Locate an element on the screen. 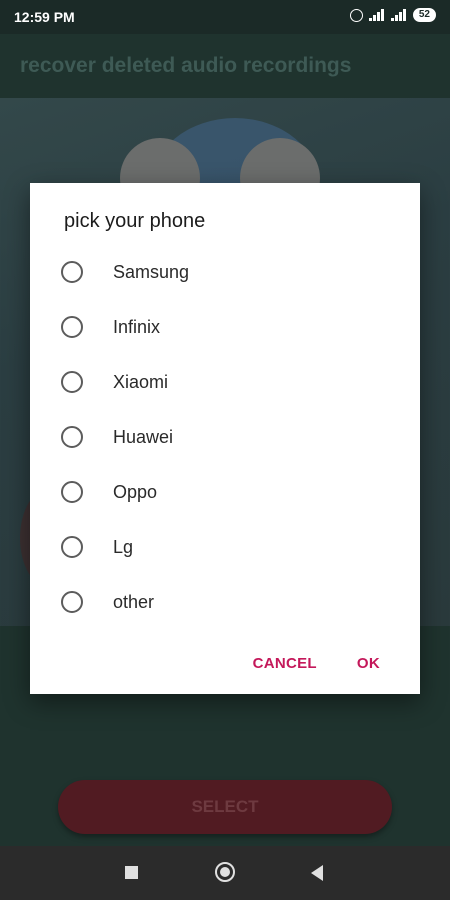  option-huawei: Huawei is located at coordinates (225, 435).